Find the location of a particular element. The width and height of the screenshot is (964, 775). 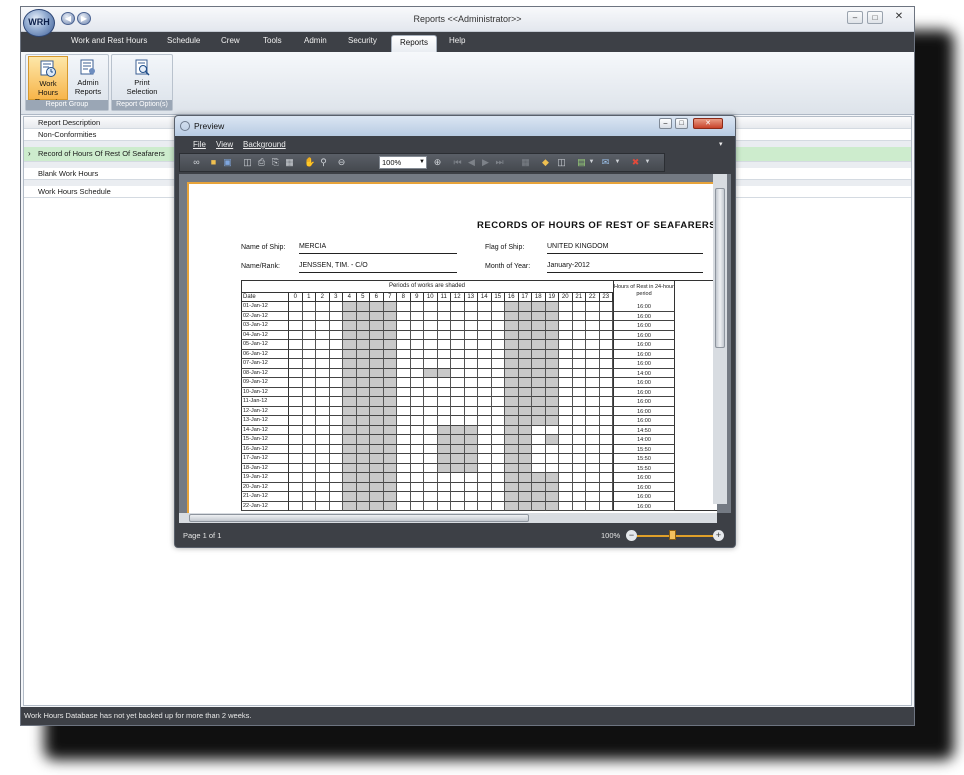

horizontal-scrollbar is located at coordinates (448, 518).